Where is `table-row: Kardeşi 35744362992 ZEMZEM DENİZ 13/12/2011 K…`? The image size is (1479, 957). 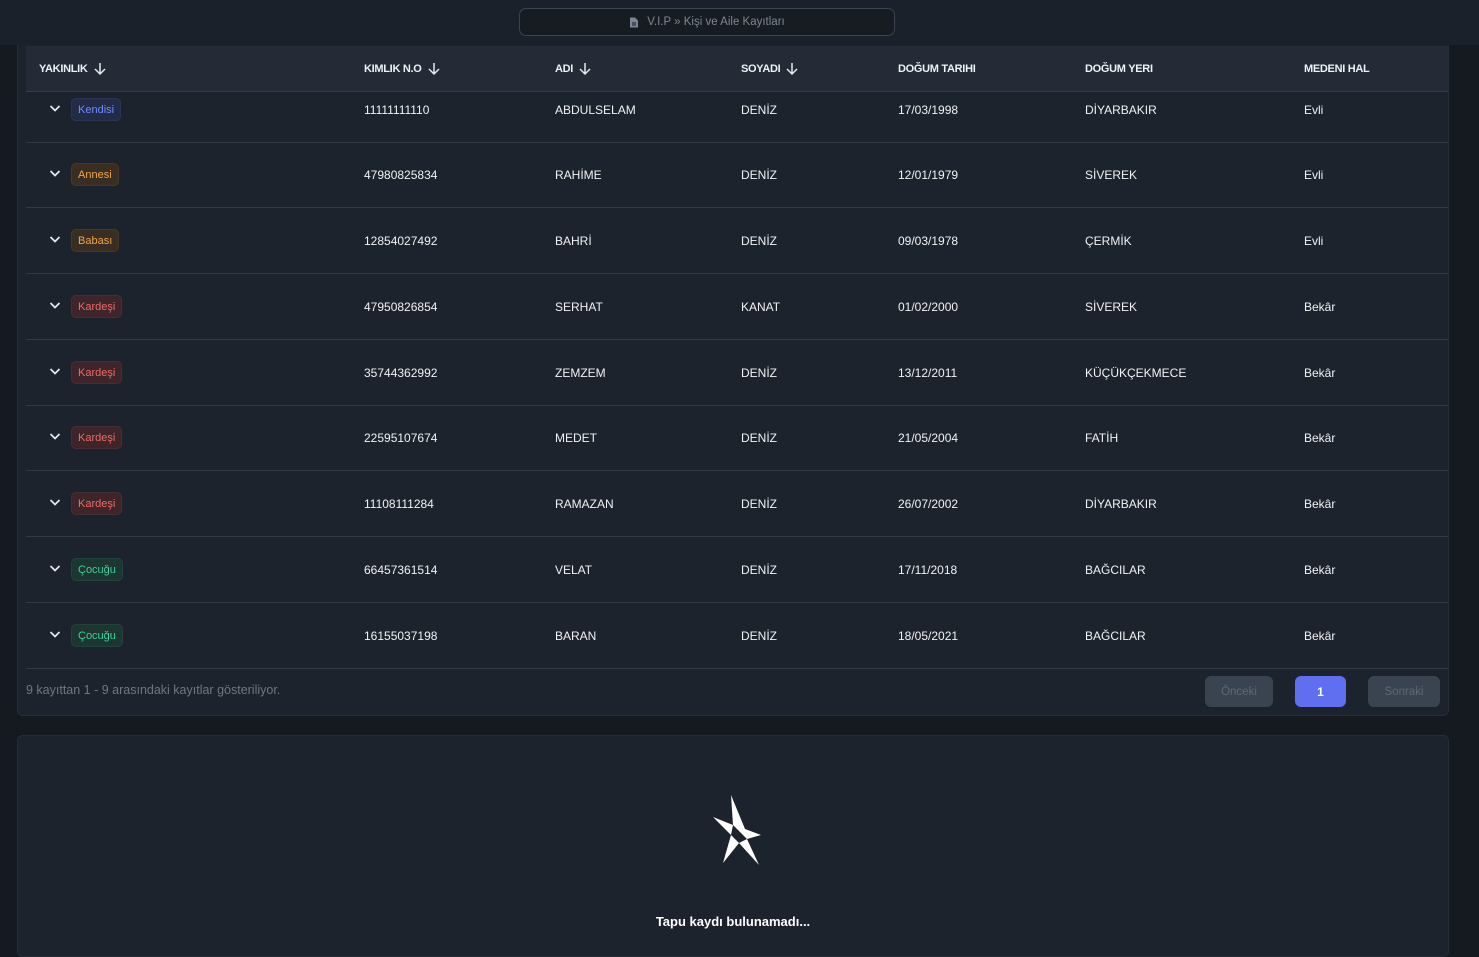
table-row: Kardeşi 35744362992 ZEMZEM DENİZ 13/12/2011 K… is located at coordinates (737, 373).